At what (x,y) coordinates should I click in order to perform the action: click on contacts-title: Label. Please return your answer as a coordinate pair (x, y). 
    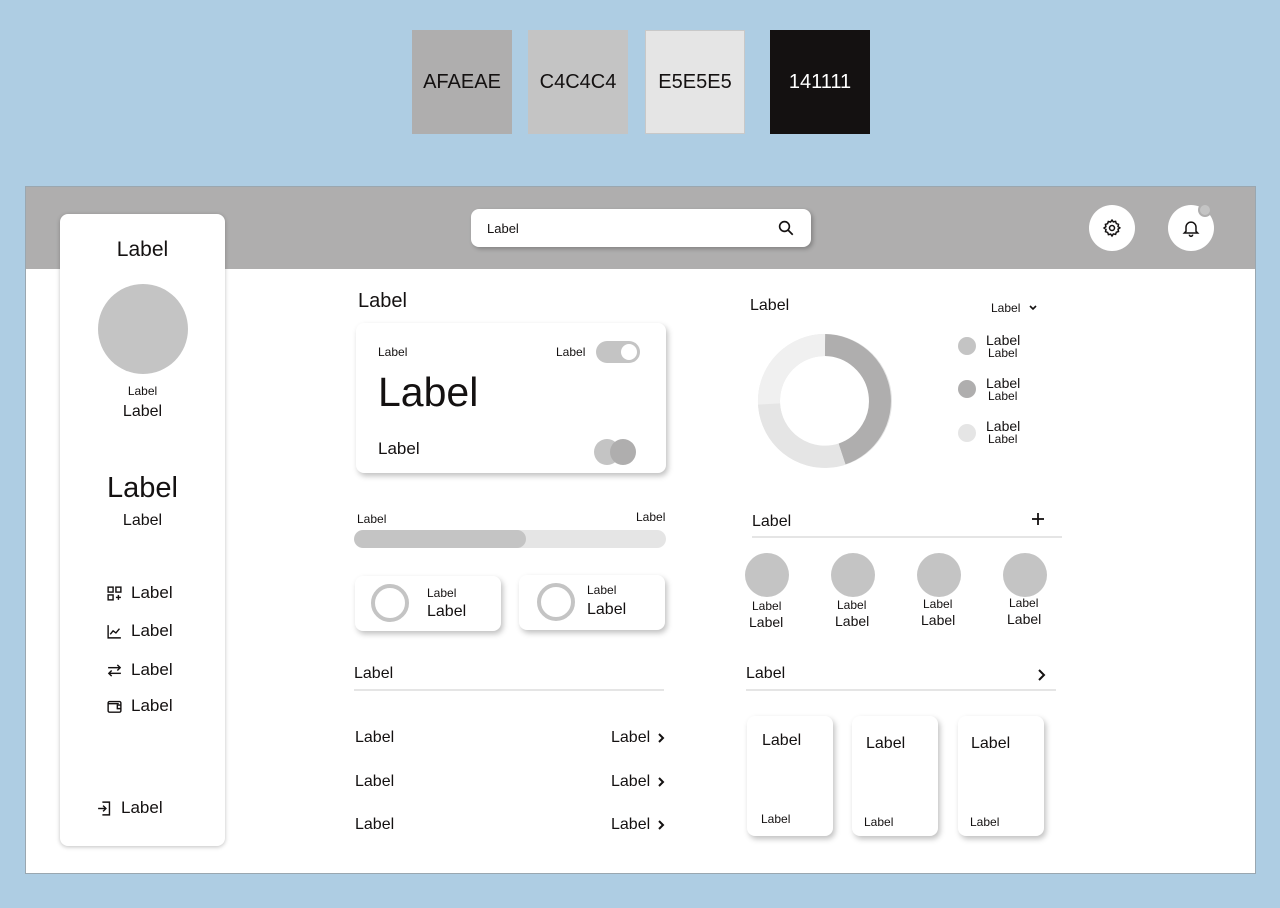
    Looking at the image, I should click on (772, 521).